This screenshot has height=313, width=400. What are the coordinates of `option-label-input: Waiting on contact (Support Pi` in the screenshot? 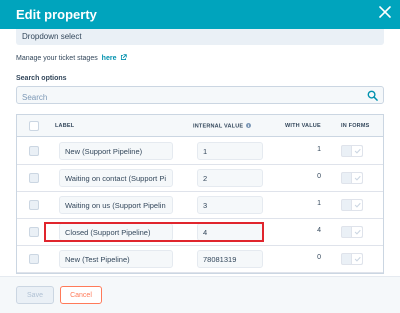 It's located at (116, 178).